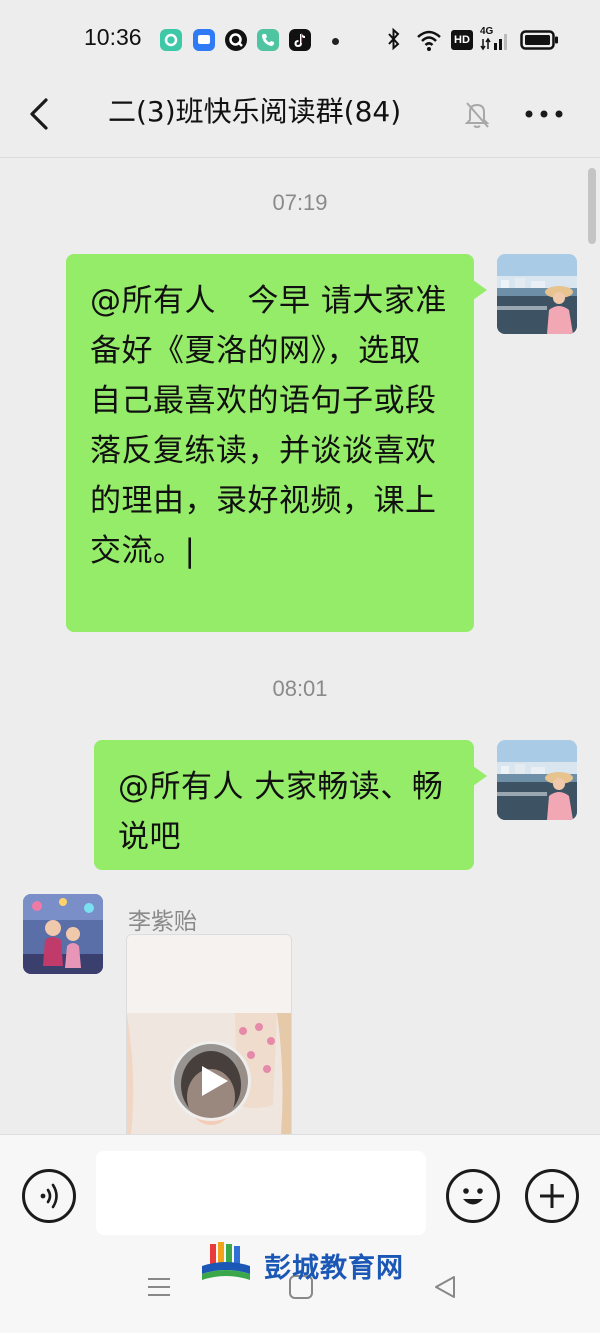 The image size is (600, 1333). What do you see at coordinates (477, 115) in the screenshot?
I see `bell-muted-icon` at bounding box center [477, 115].